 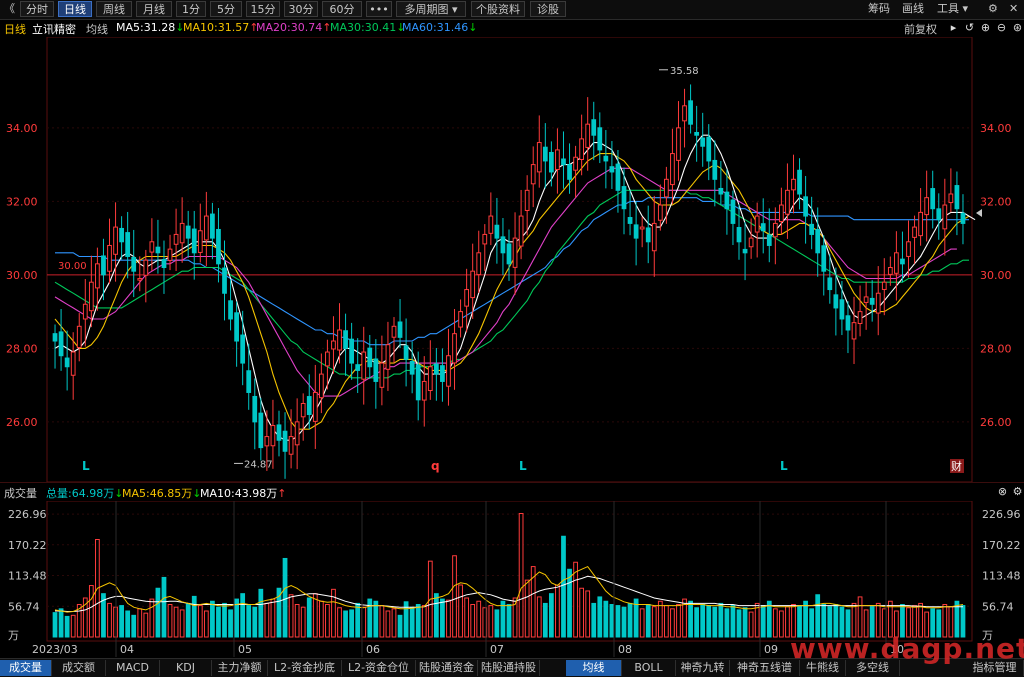 I want to click on tools-menu: 工具 ▾, so click(x=952, y=9).